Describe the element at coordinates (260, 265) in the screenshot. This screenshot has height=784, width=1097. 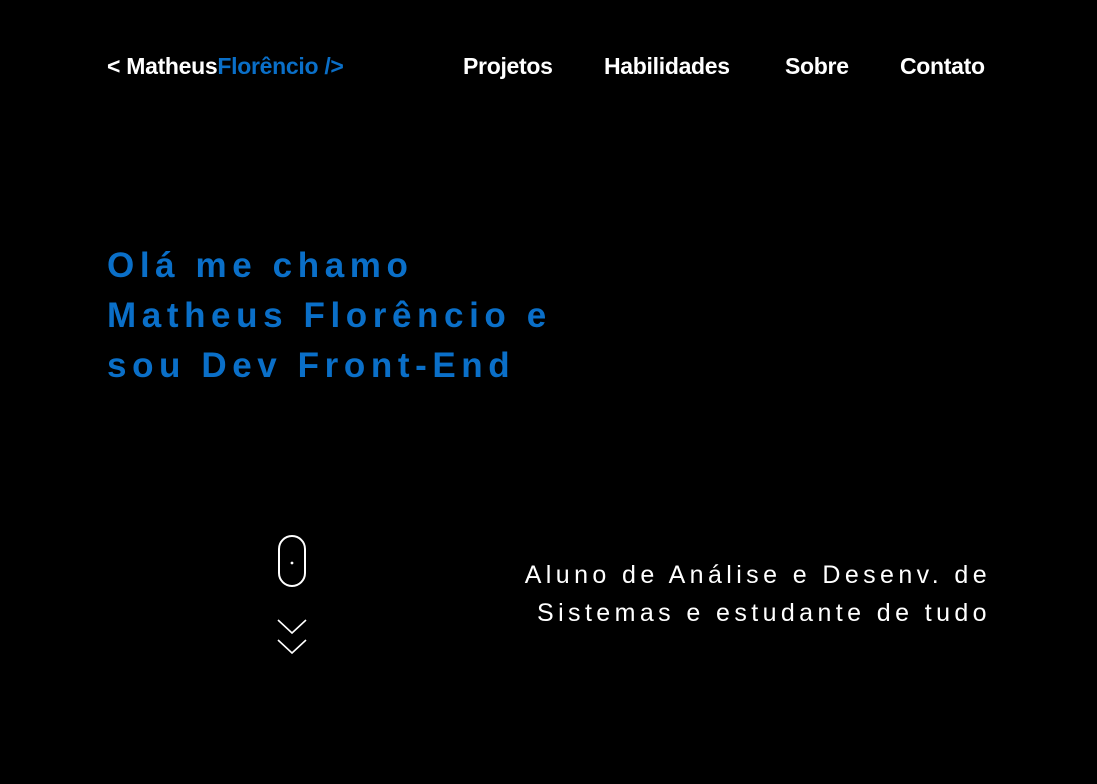
I see `hero-line: Olá me chamo` at that location.